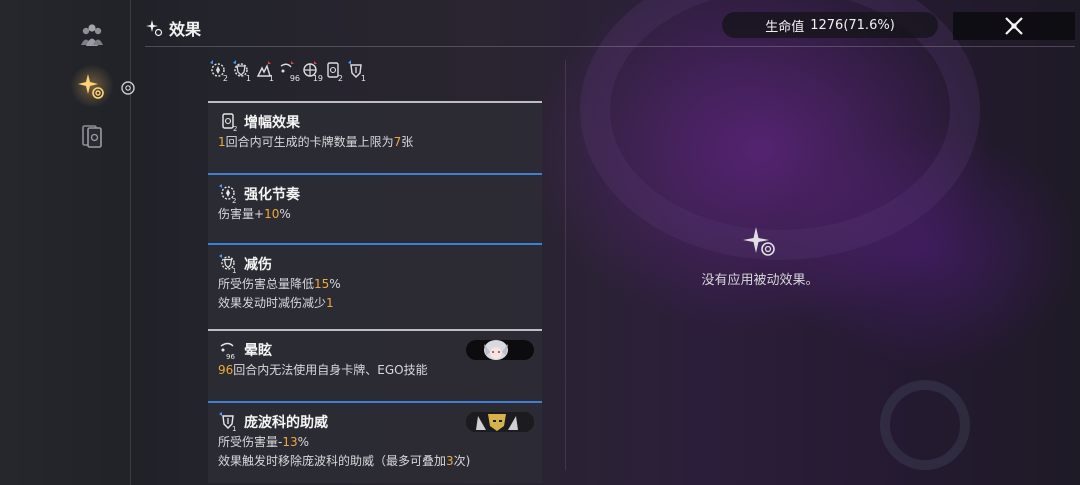  I want to click on effect-description: 效果触发时移除庞波科的助威（最多可叠加3次), so click(375, 461).